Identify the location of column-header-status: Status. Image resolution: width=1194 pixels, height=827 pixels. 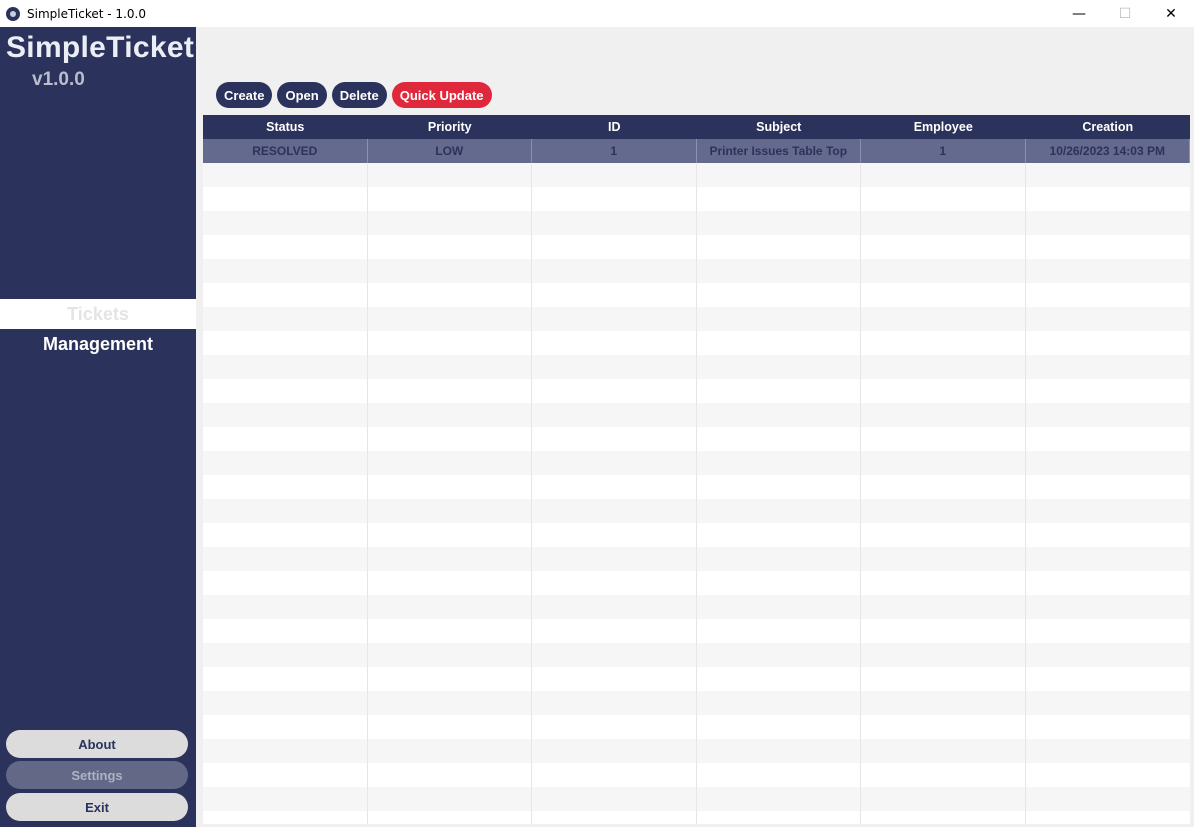
(285, 127).